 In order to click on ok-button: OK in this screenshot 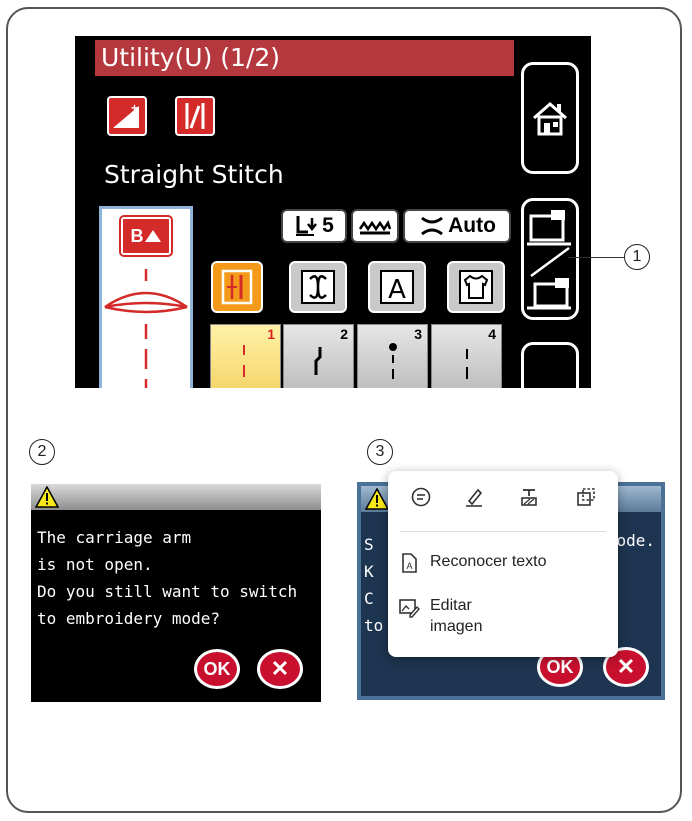, I will do `click(217, 669)`.